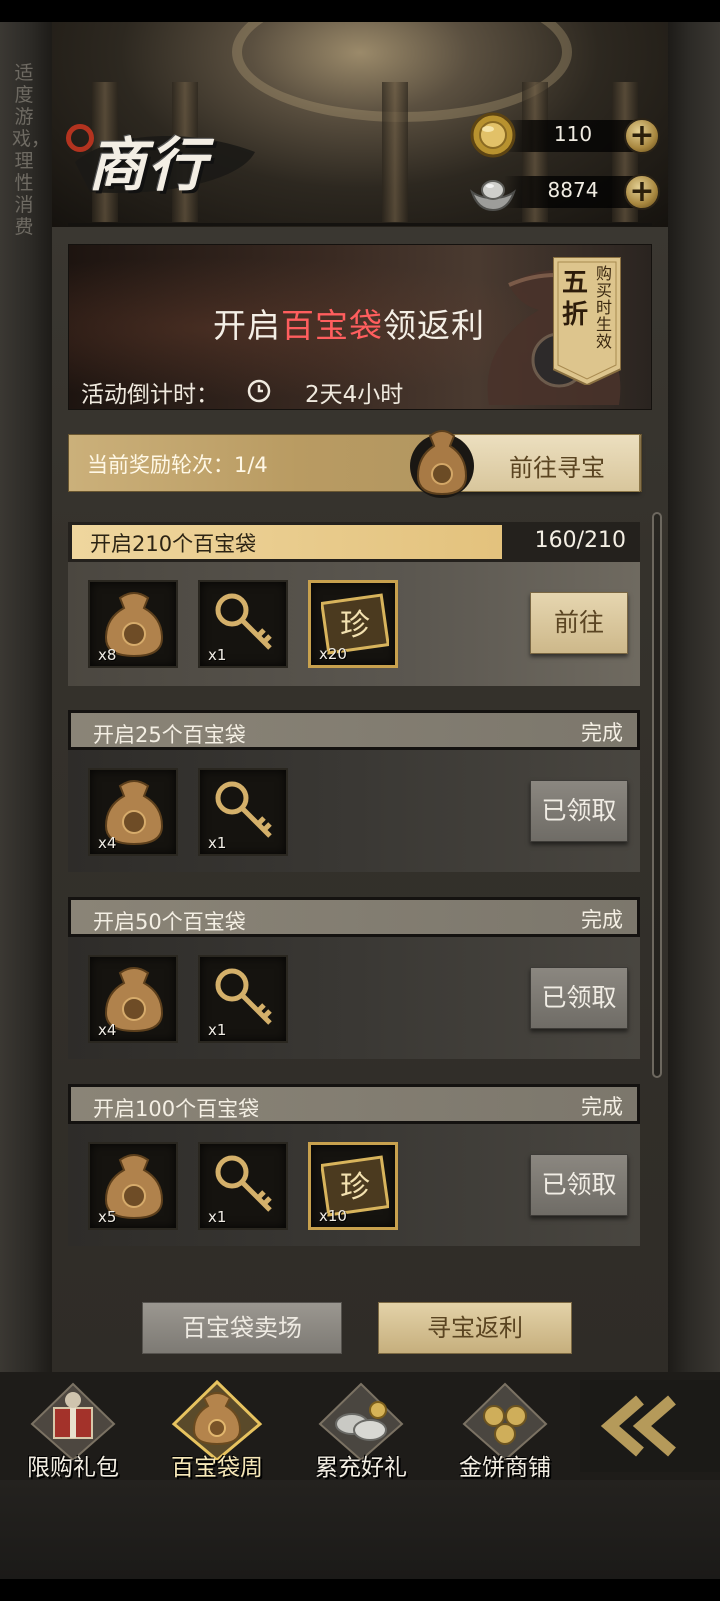  I want to click on treasure-bag-icon, so click(442, 464).